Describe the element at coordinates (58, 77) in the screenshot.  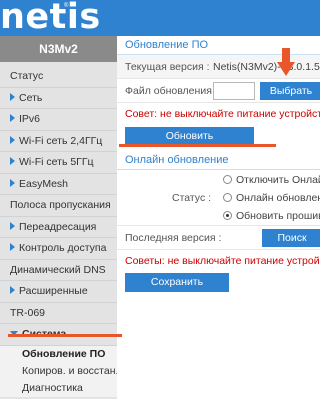
I see `sidebar-item: Статус` at that location.